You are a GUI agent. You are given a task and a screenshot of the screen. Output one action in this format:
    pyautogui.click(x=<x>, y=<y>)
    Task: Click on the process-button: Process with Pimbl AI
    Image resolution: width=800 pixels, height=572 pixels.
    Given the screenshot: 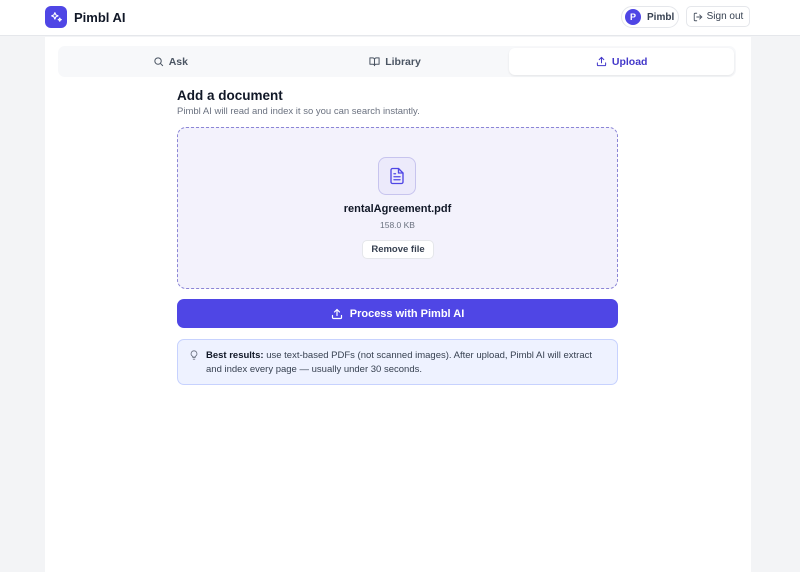 What is the action you would take?
    pyautogui.click(x=397, y=313)
    